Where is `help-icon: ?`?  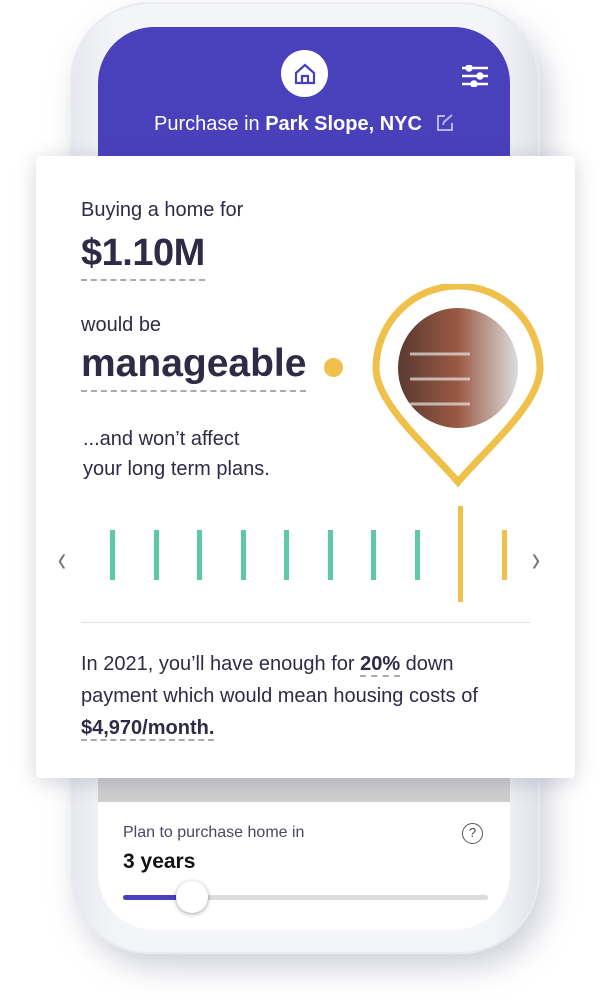 help-icon: ? is located at coordinates (472, 833).